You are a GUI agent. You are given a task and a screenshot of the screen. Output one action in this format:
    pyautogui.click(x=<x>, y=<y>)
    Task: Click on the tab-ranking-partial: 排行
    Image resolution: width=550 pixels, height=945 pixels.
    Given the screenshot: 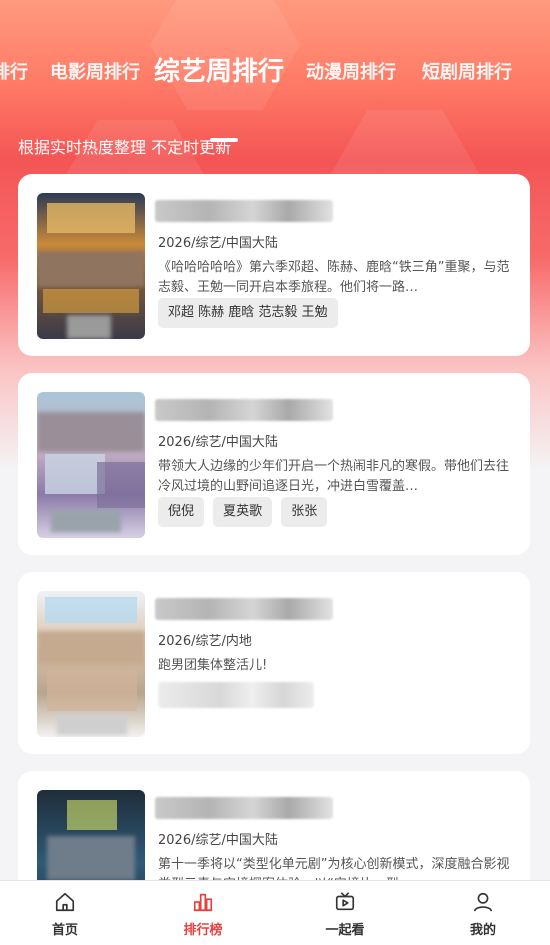 What is the action you would take?
    pyautogui.click(x=14, y=71)
    